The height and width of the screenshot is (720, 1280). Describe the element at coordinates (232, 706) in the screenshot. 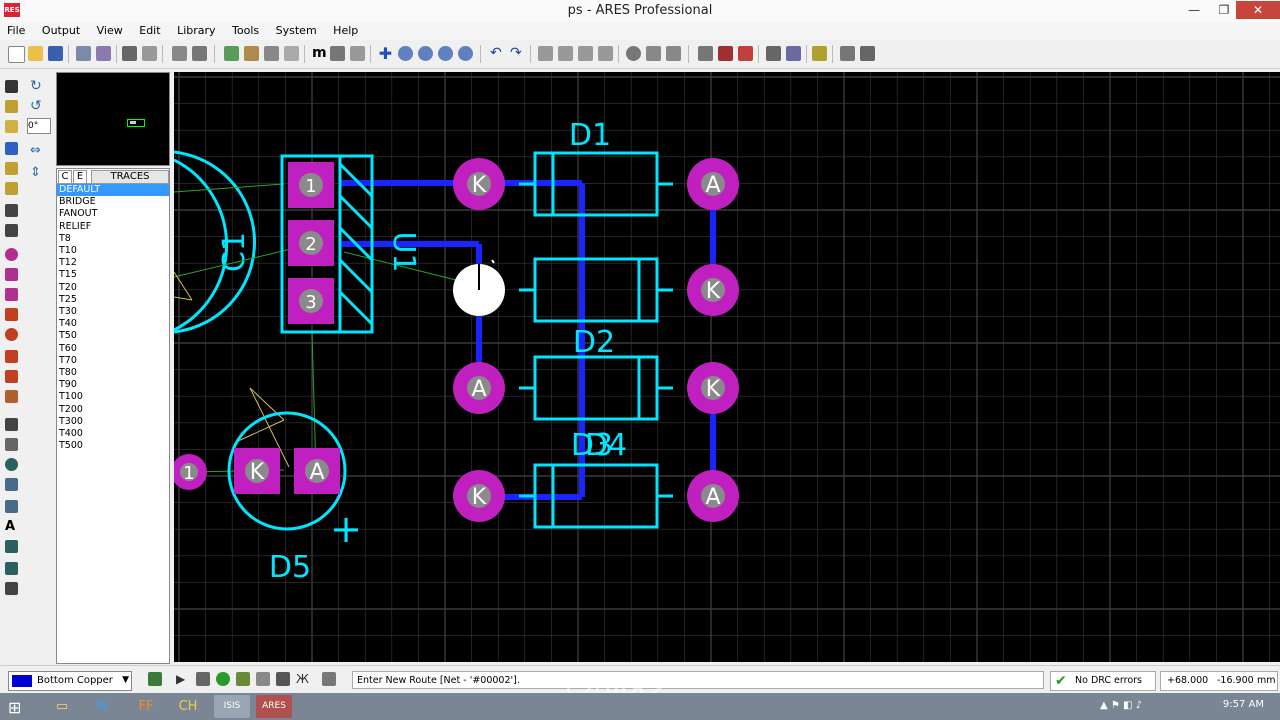

I see `isis-task: ISIS` at that location.